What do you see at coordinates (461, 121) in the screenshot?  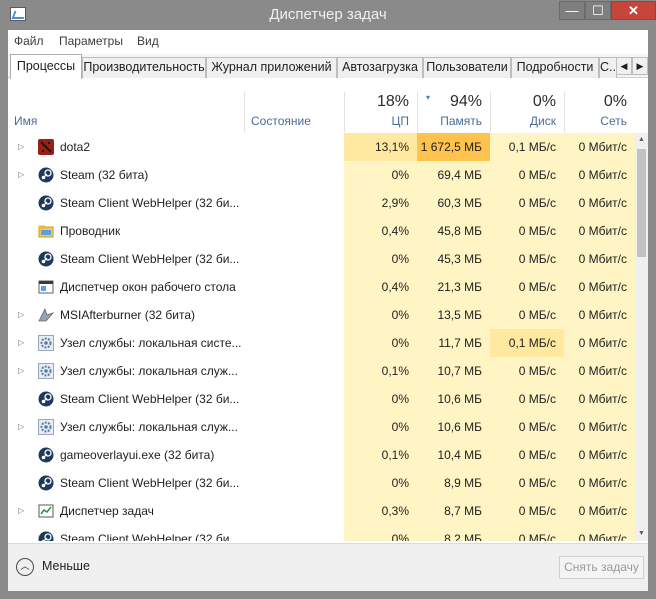 I see `column-label-memory: Память` at bounding box center [461, 121].